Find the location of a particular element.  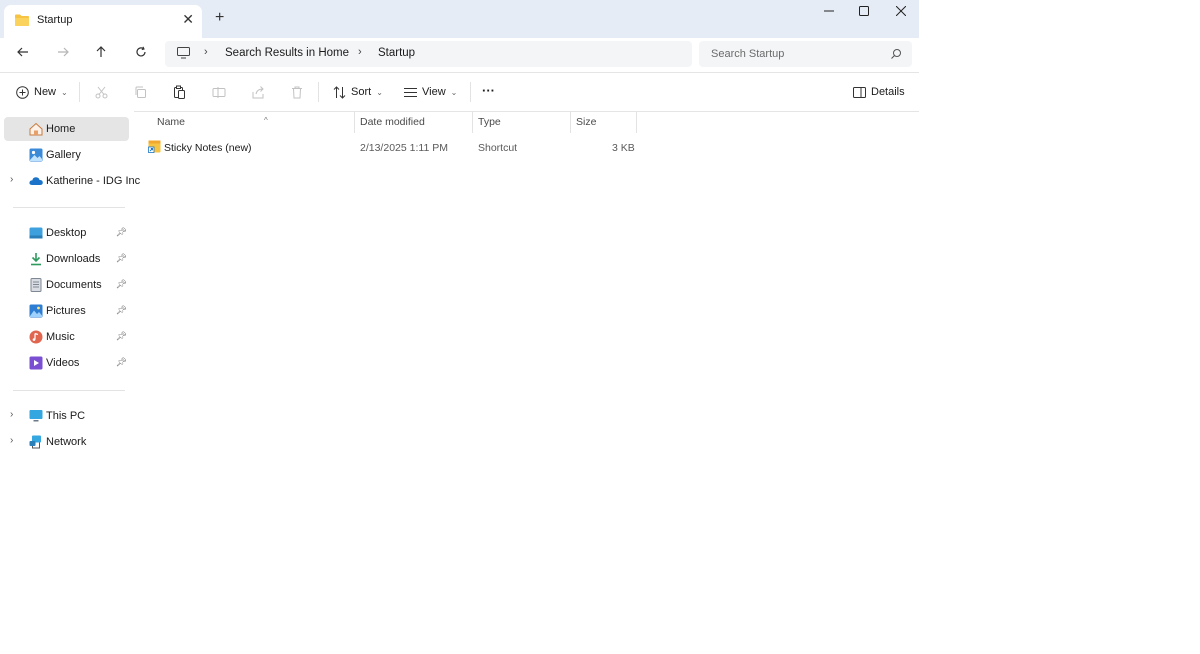

file-size: 3 KB is located at coordinates (623, 148).